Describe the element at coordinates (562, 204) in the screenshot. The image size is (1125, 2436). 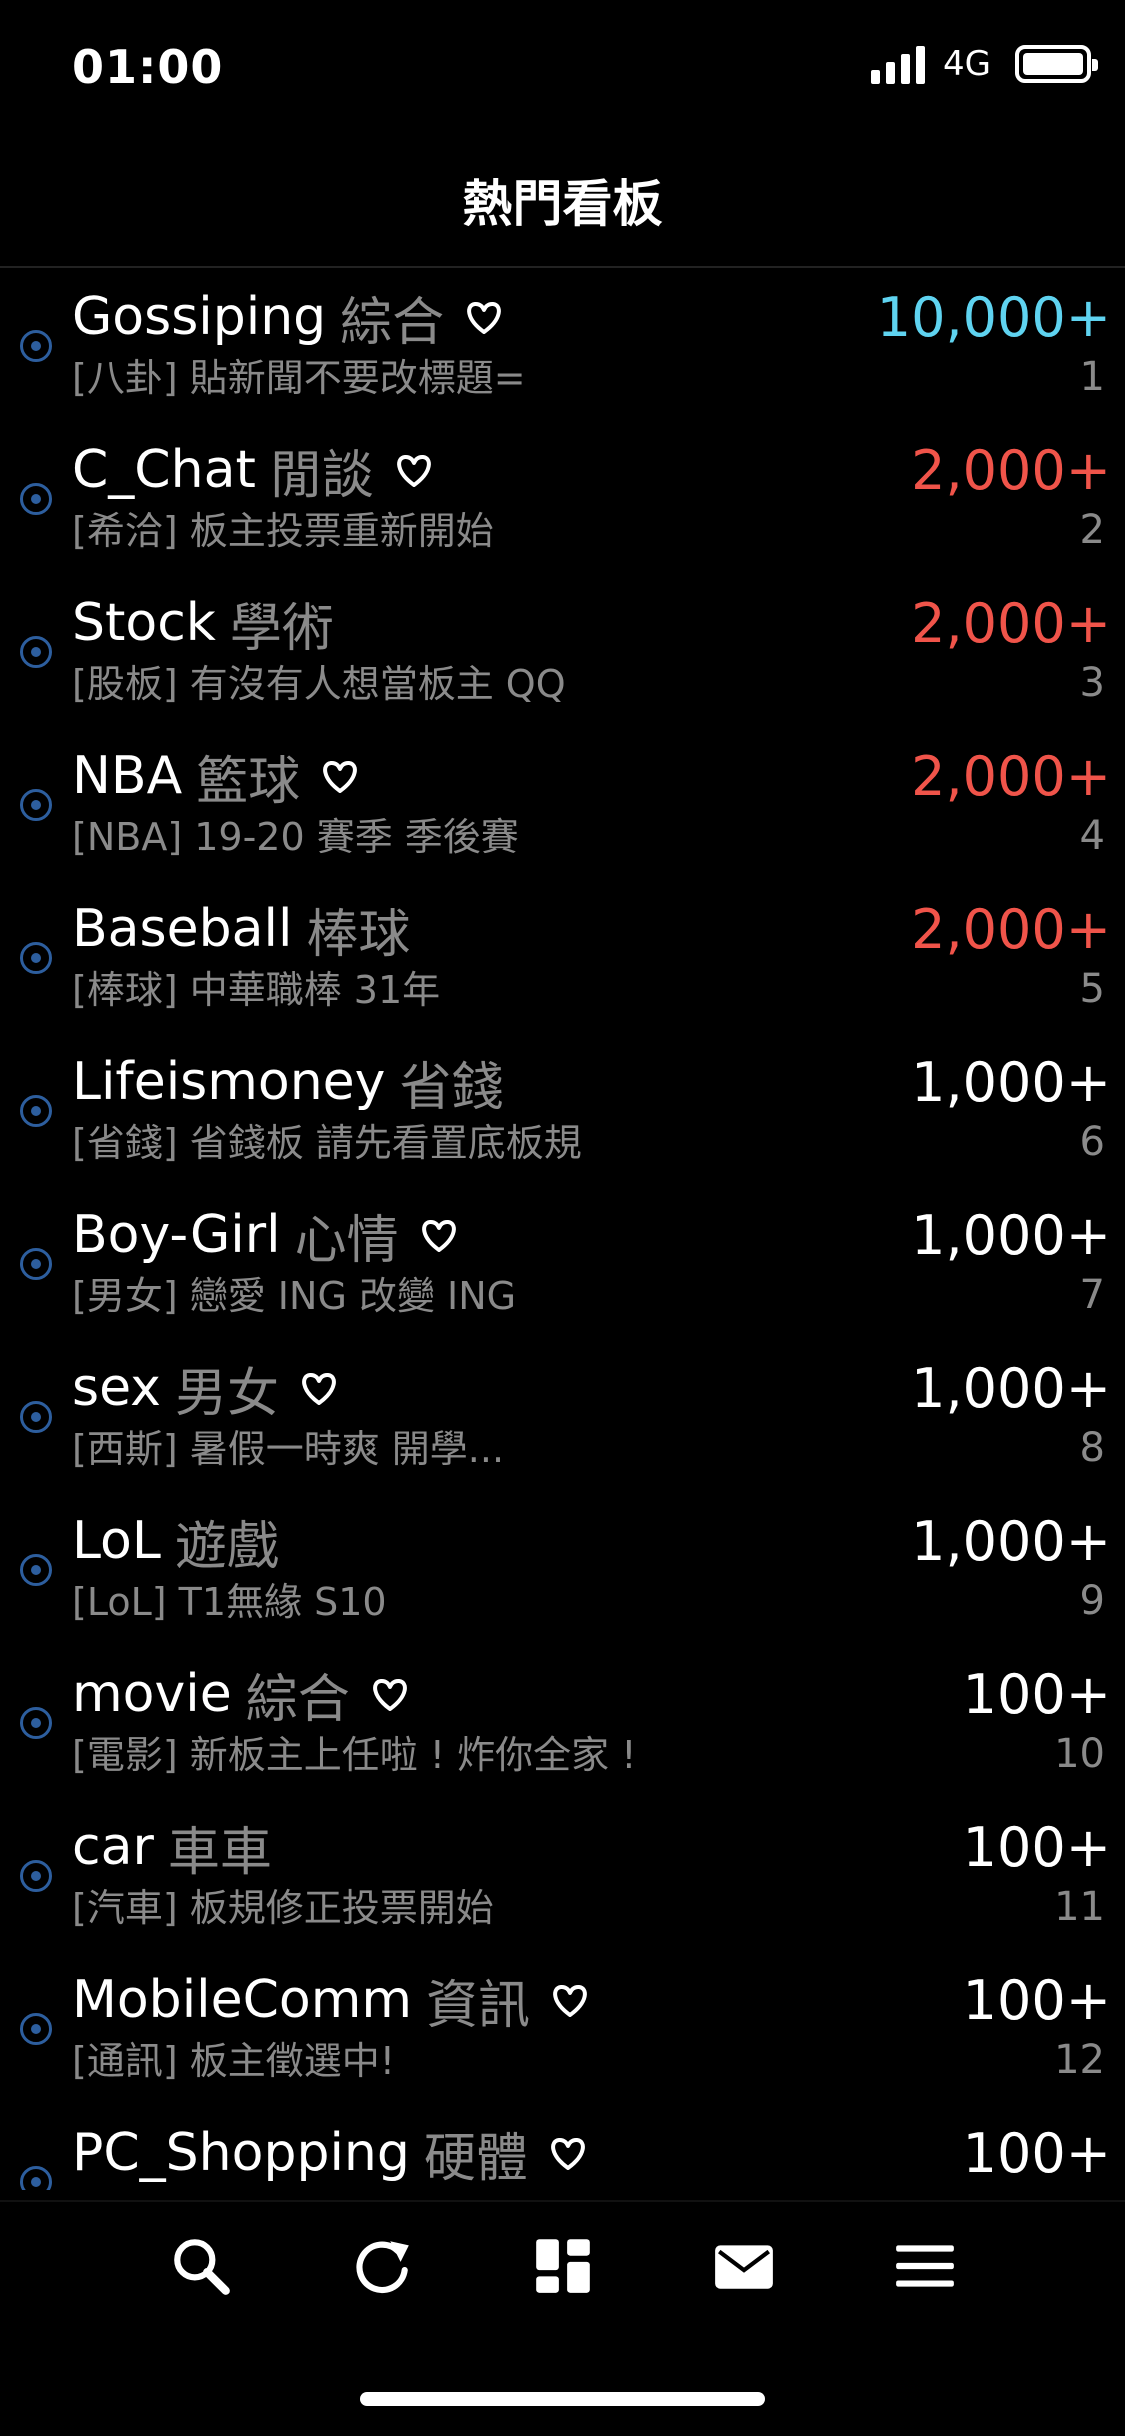
I see `page-title: 熱門看板` at that location.